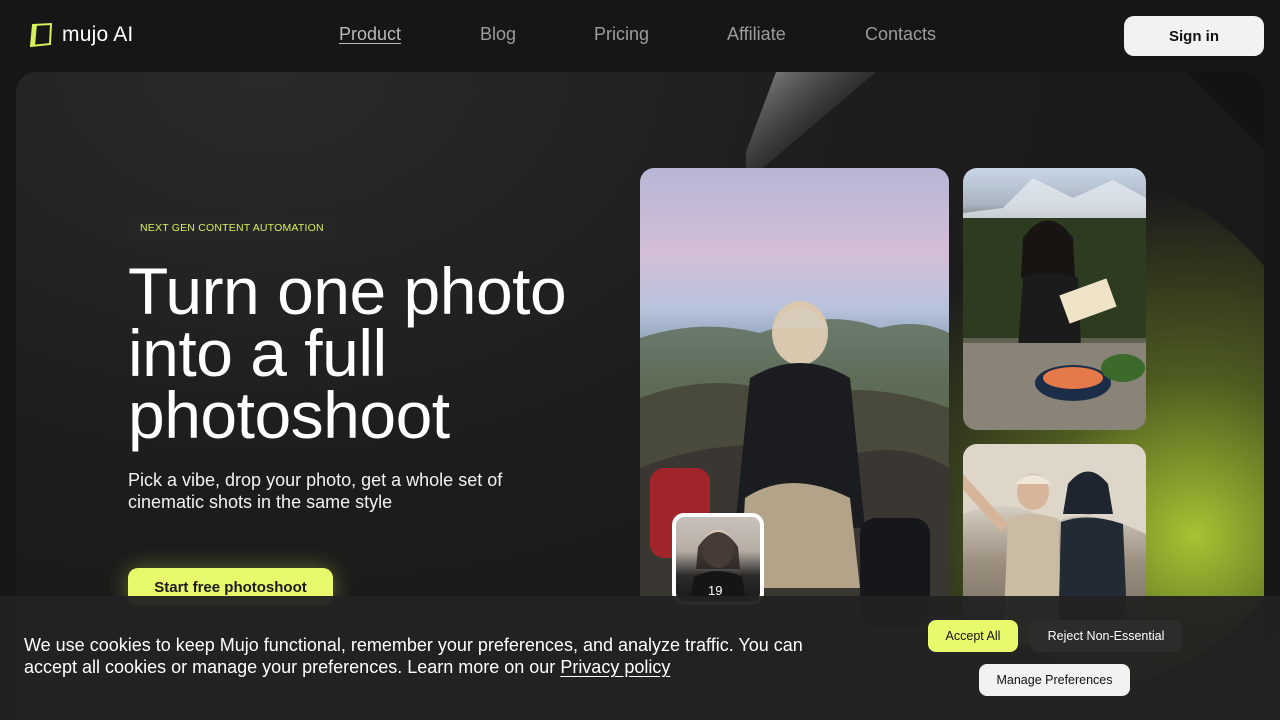 The height and width of the screenshot is (720, 1280). I want to click on nav-item-affiliate: Affiliate, so click(756, 34).